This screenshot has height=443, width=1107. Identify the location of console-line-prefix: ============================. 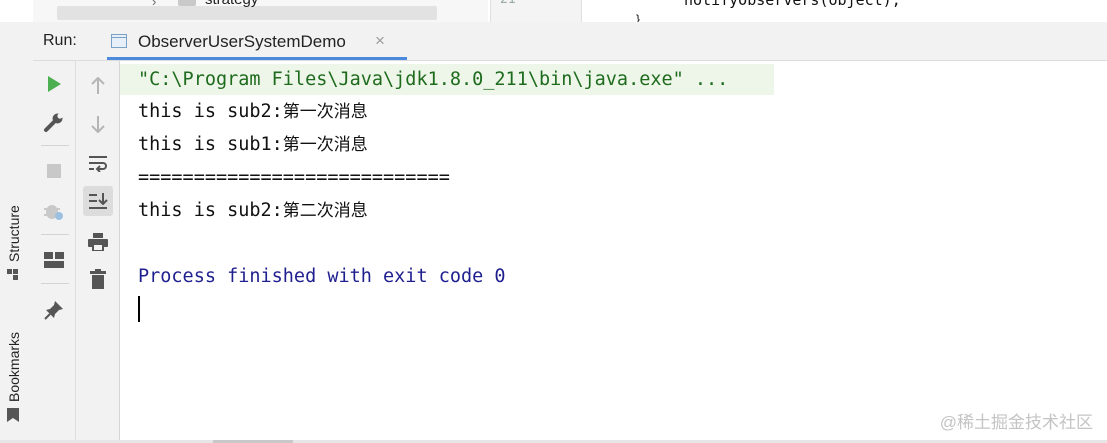
(294, 177).